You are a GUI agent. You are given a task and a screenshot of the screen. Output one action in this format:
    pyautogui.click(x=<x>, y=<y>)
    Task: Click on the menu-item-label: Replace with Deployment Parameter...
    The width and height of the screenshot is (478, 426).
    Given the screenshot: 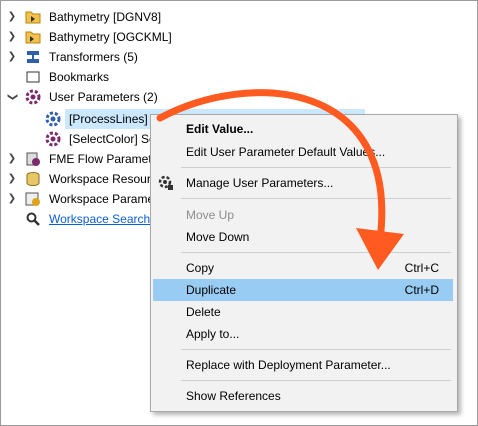 What is the action you would take?
    pyautogui.click(x=288, y=365)
    